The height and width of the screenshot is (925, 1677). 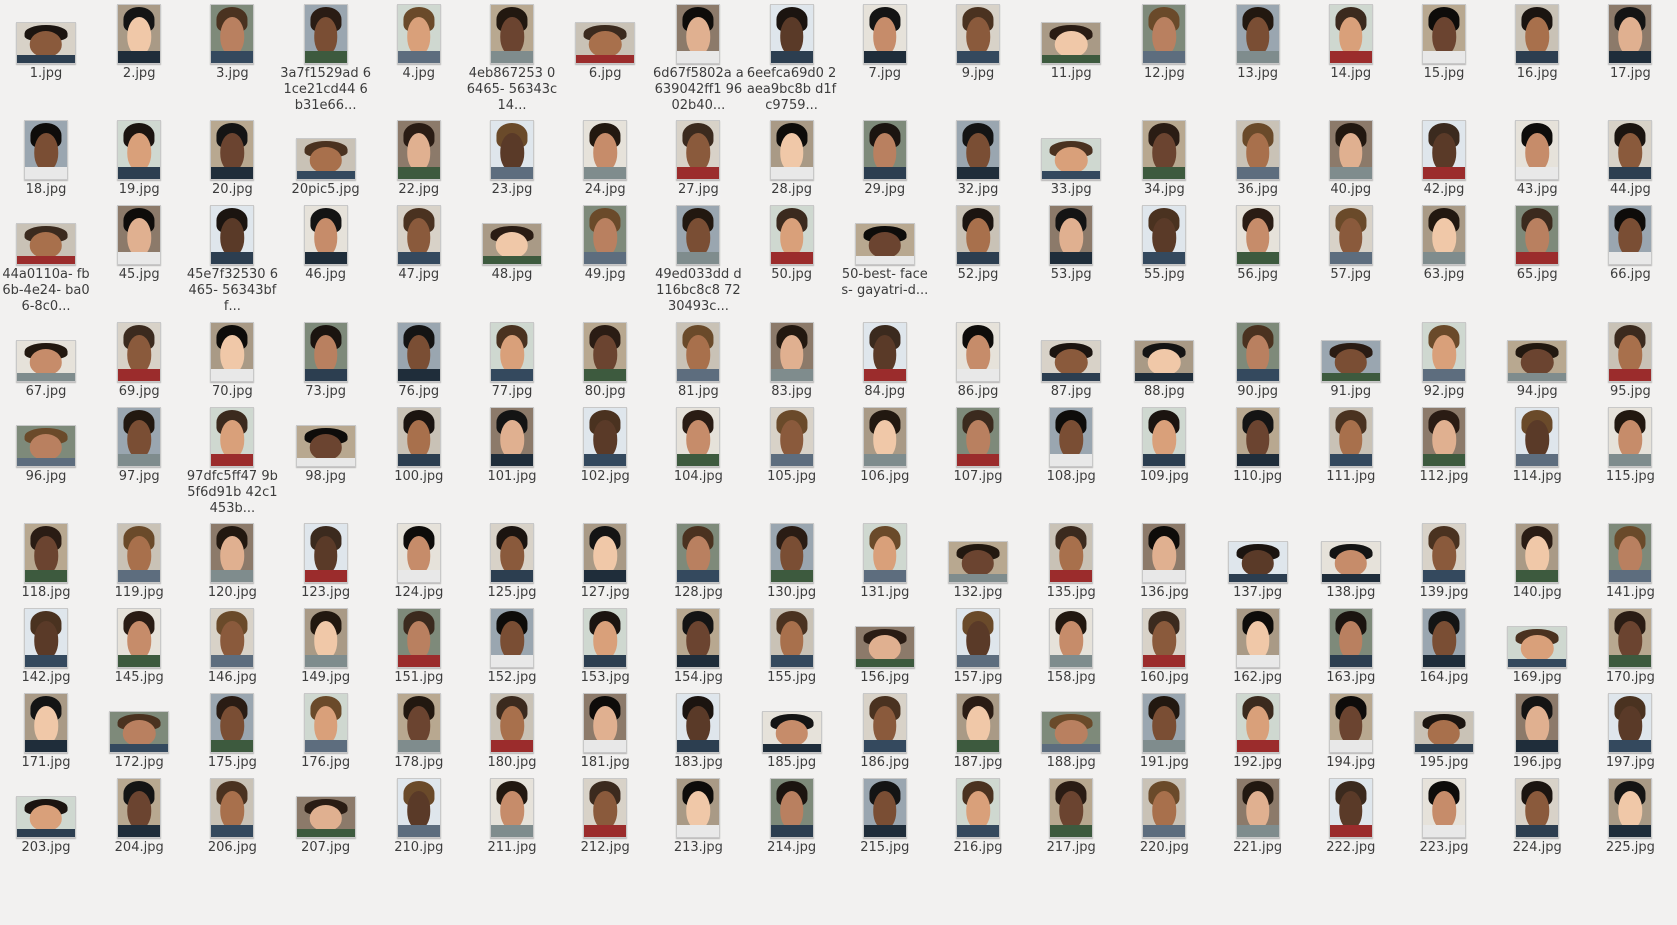 What do you see at coordinates (1258, 59) in the screenshot?
I see `file-item: 13.jpg` at bounding box center [1258, 59].